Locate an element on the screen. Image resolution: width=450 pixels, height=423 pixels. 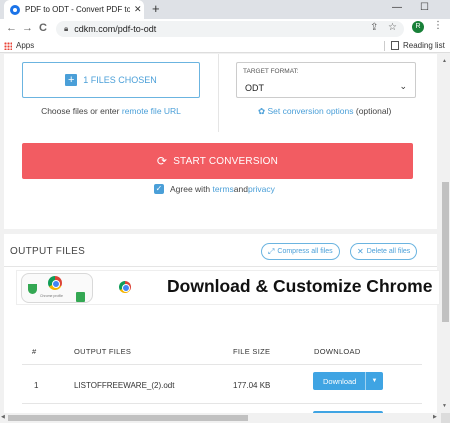
start-conversion-button: ⟳ START CONVERSION is located at coordinates (217, 161).